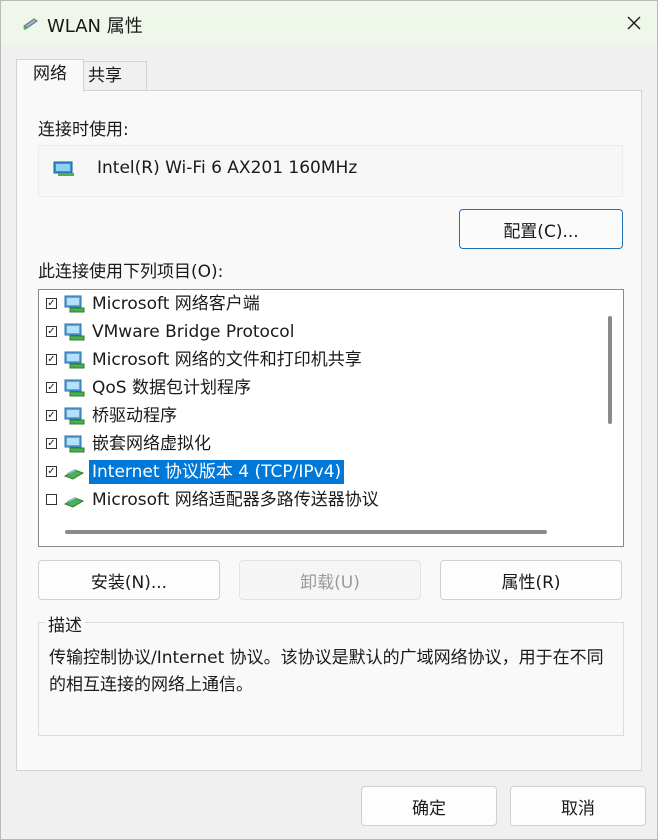 The image size is (658, 840). Describe the element at coordinates (83, 130) in the screenshot. I see `connect-using-label: 连接时使用:` at that location.